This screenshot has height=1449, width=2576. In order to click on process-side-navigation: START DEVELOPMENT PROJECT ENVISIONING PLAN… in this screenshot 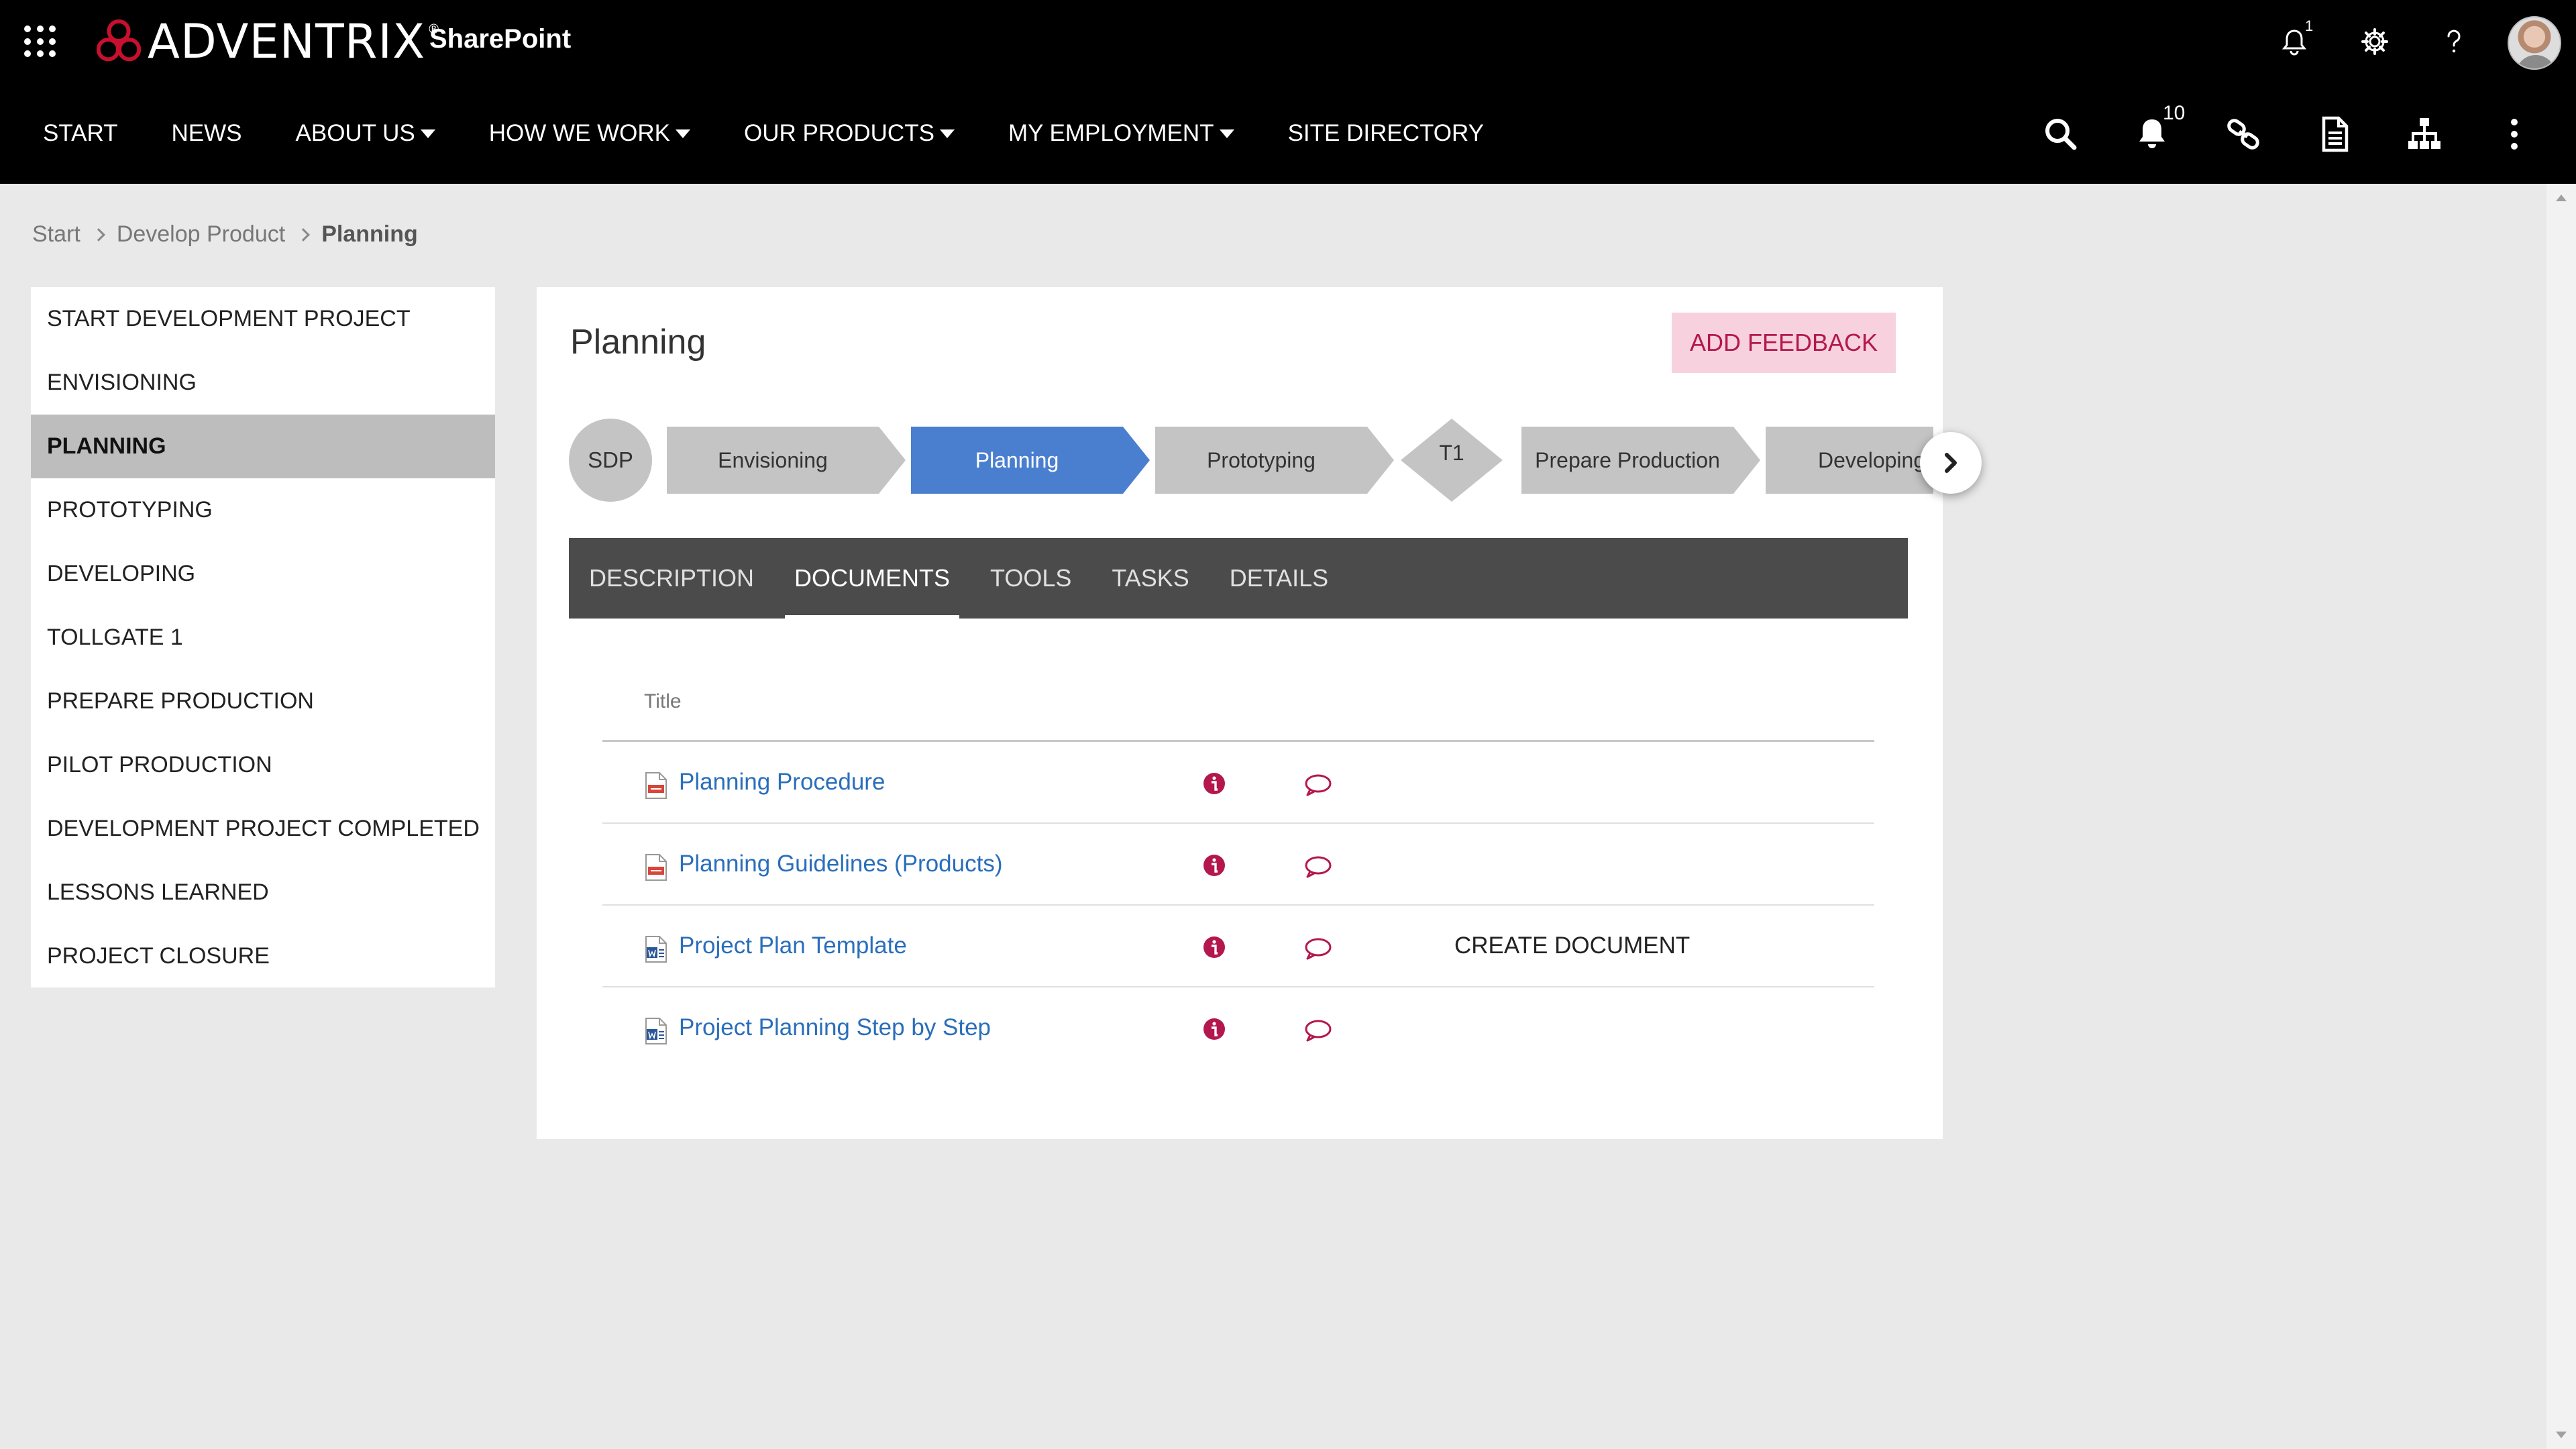, I will do `click(263, 637)`.